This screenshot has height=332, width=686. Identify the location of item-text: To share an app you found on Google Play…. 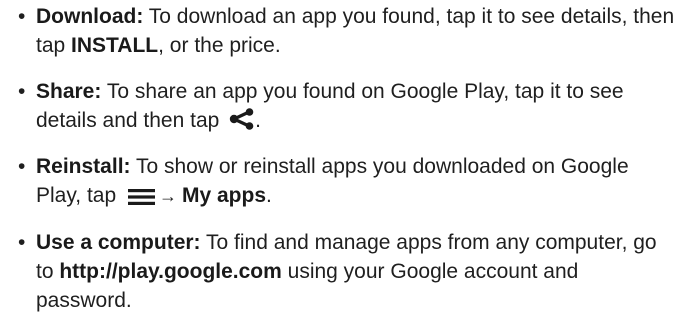
(330, 106).